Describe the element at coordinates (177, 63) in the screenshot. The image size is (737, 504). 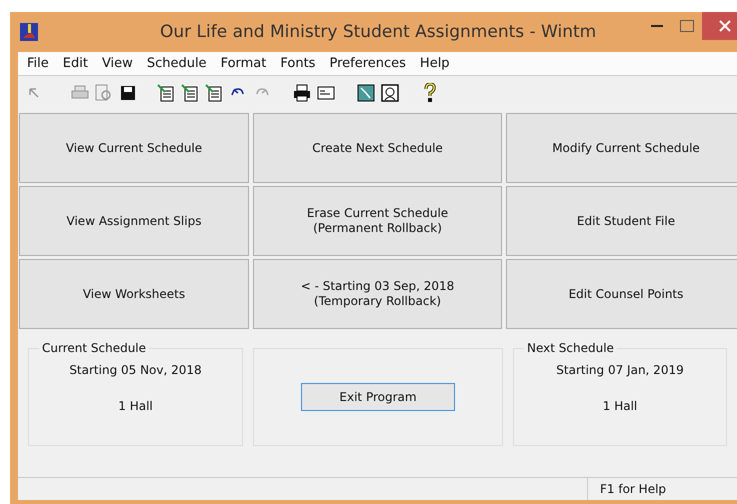
I see `menu-item: Schedule` at that location.